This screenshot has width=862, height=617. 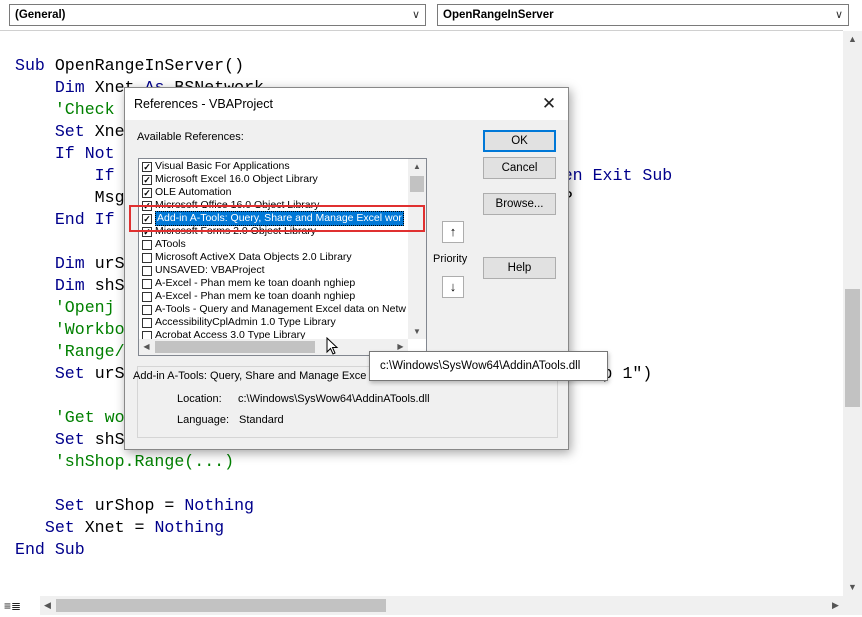 I want to click on close-icon: ✕, so click(x=549, y=104).